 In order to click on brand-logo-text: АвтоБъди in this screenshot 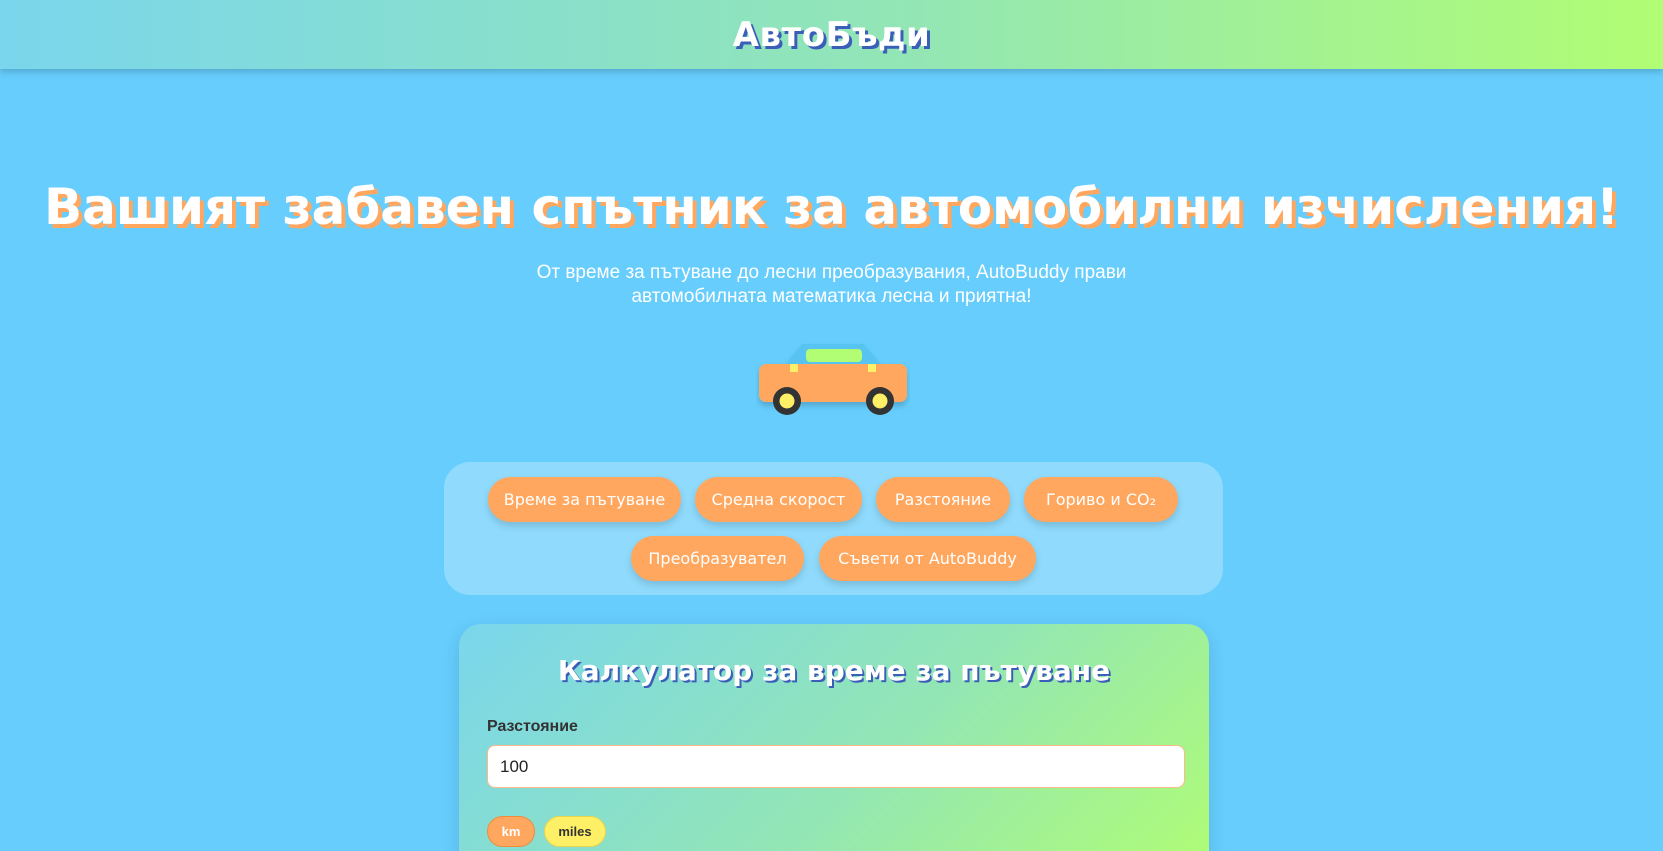, I will do `click(832, 35)`.